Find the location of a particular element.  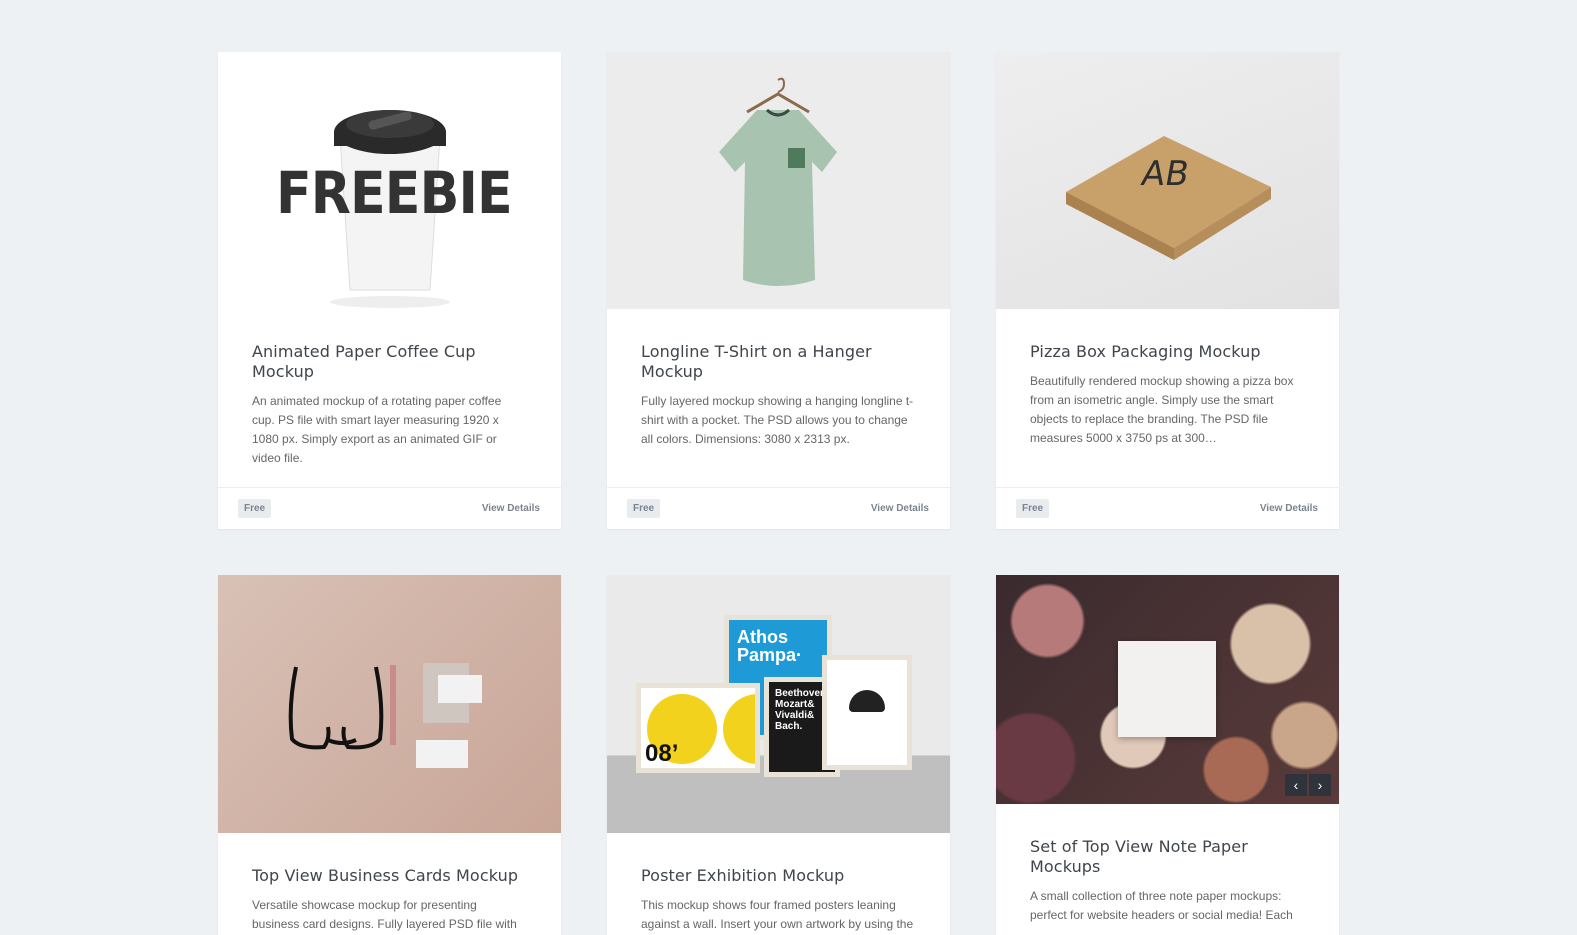

glasses-cards-illustration is located at coordinates (385, 715).